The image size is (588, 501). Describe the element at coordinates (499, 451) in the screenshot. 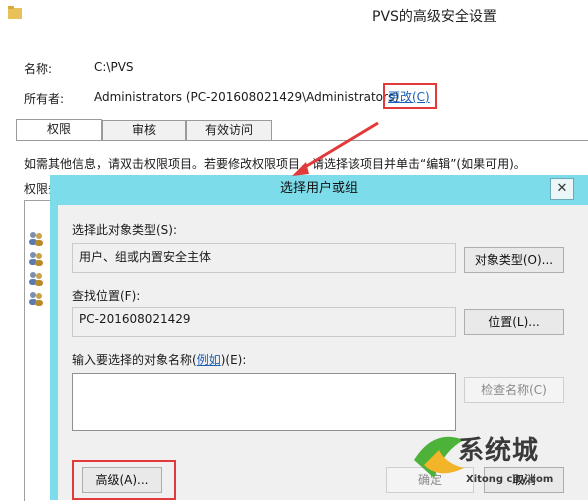

I see `watermark-text: 系统城` at that location.